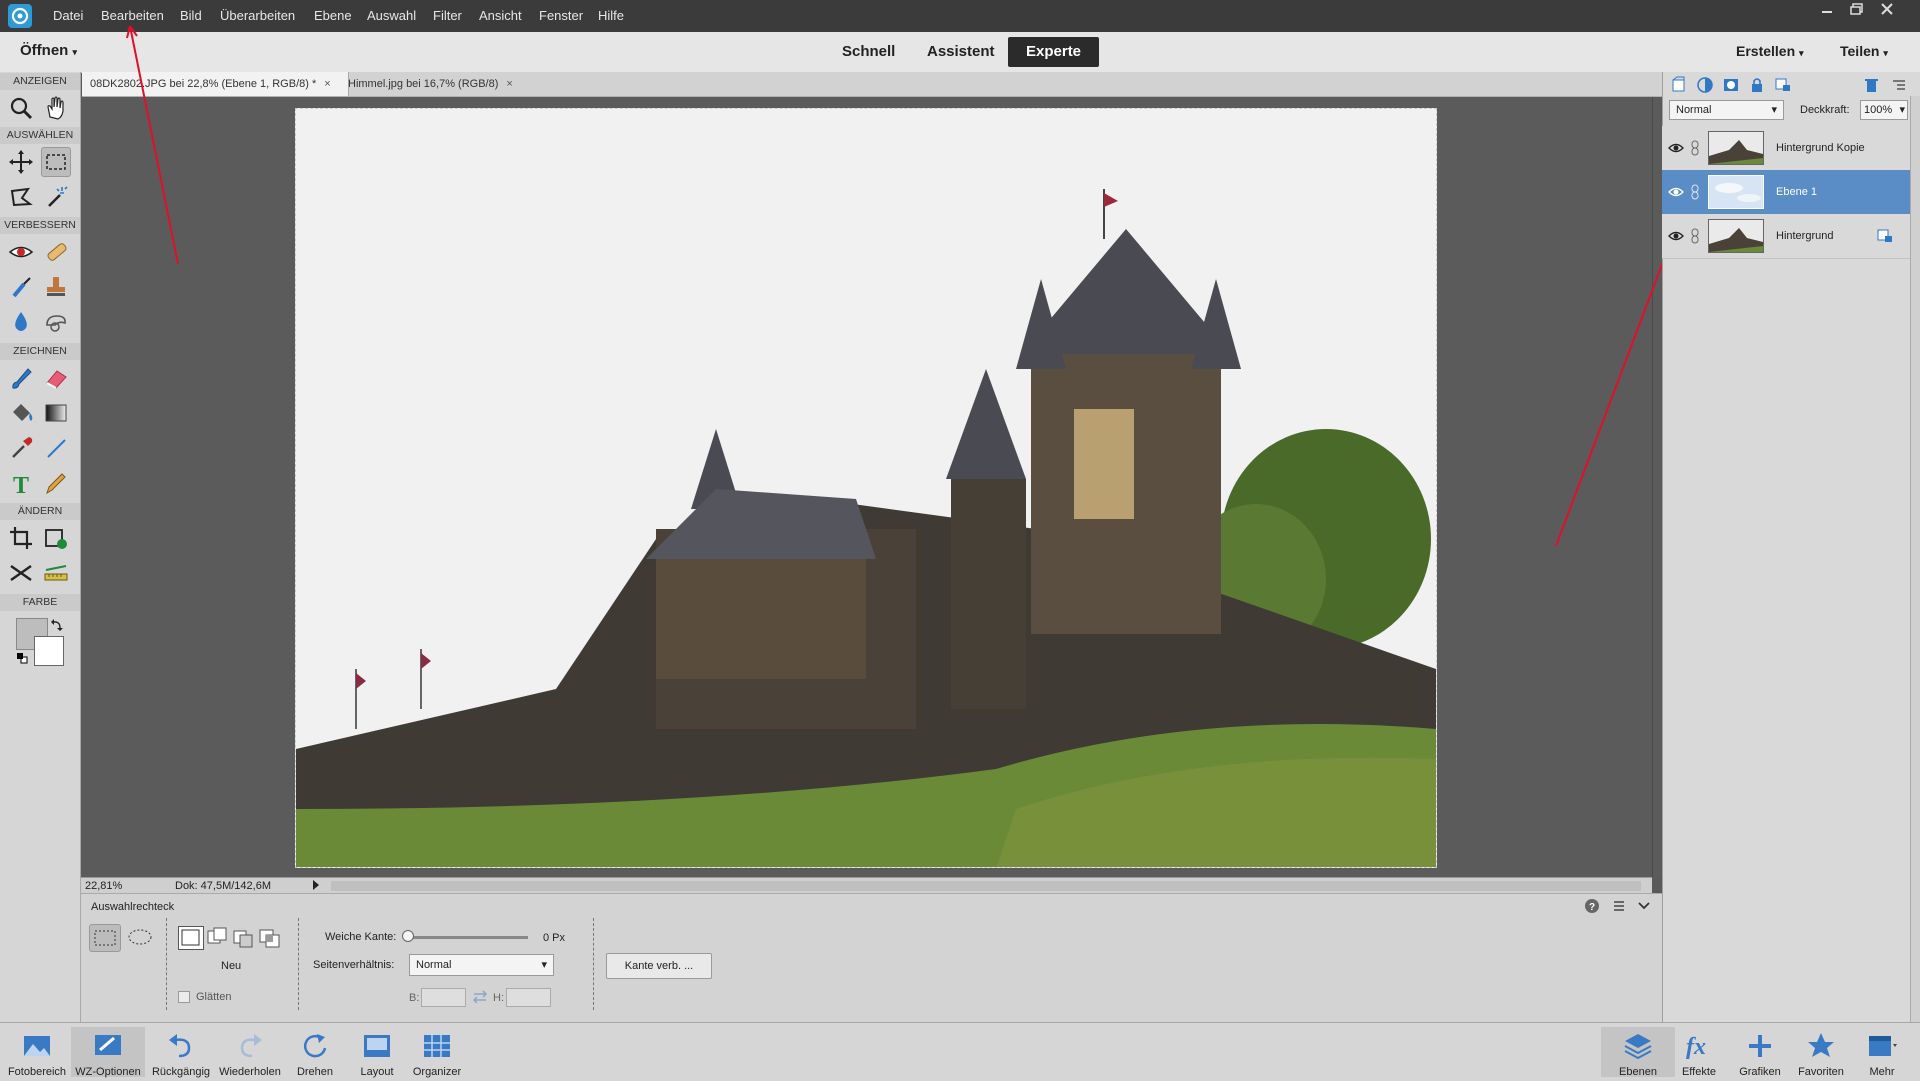  Describe the element at coordinates (1705, 85) in the screenshot. I see `adjustment-layer-icon` at that location.